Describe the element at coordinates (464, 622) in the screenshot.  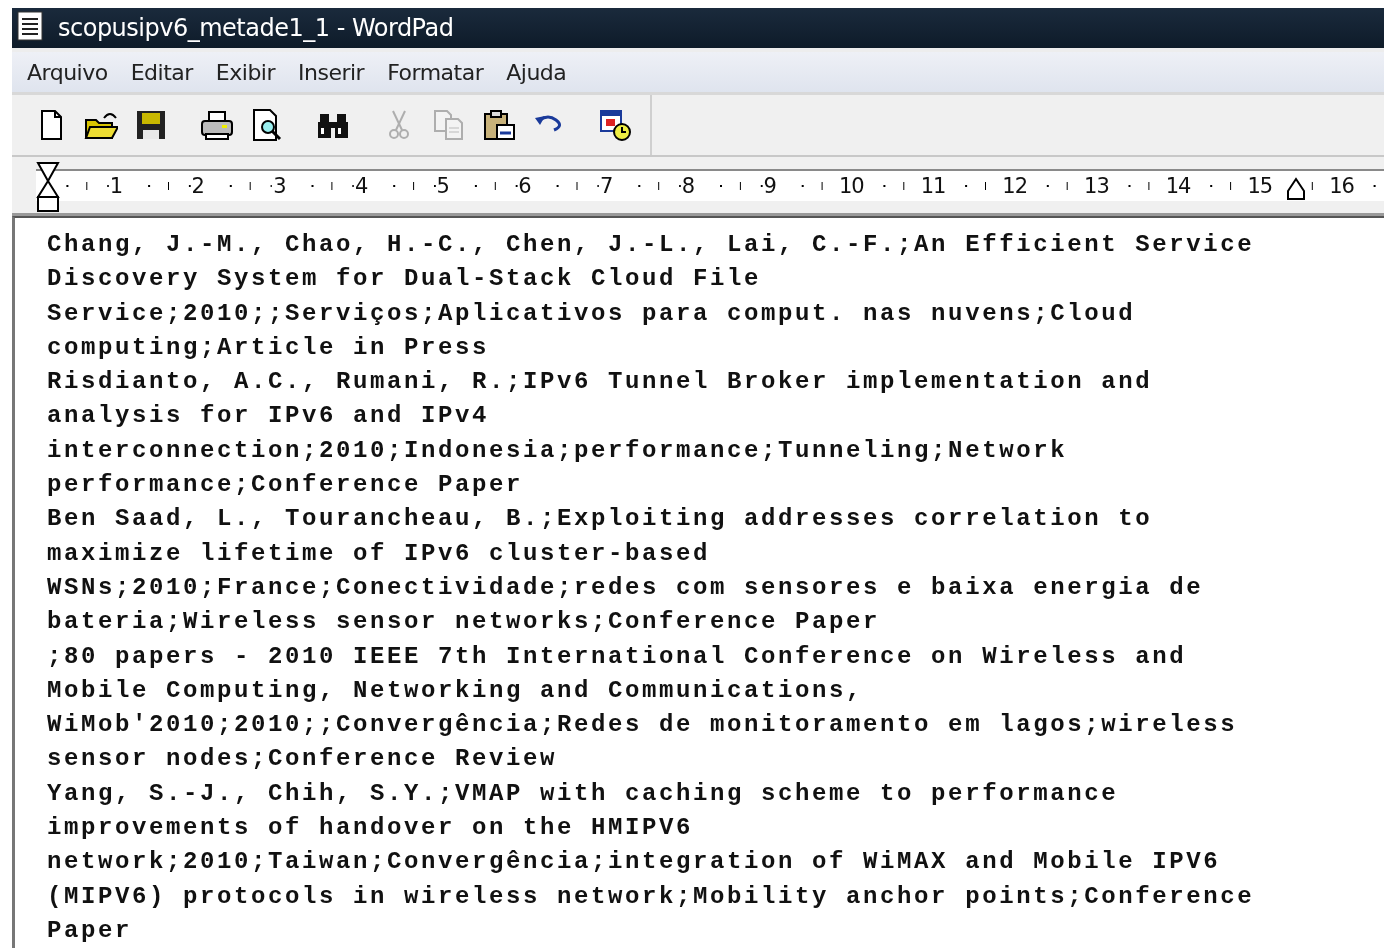
I see `text-line: bateria;Wireless sensor networks;Conference Paper` at that location.